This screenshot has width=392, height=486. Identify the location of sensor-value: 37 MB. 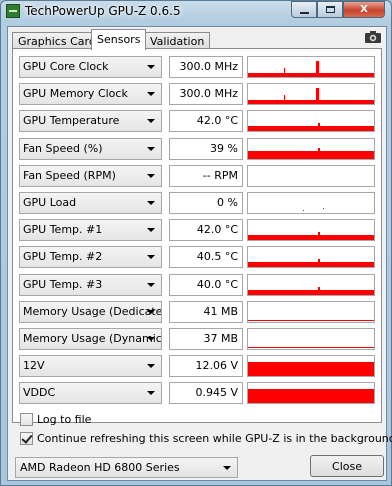
(206, 339).